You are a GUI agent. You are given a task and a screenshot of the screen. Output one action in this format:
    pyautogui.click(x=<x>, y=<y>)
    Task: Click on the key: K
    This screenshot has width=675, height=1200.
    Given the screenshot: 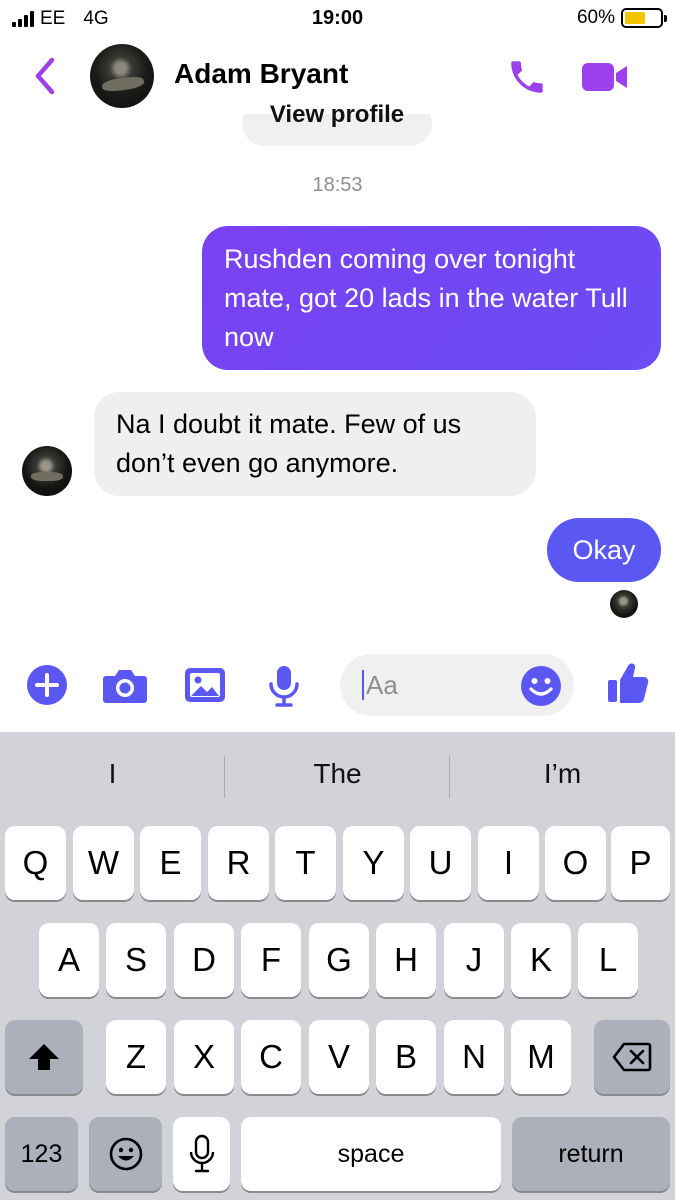 What is the action you would take?
    pyautogui.click(x=541, y=960)
    